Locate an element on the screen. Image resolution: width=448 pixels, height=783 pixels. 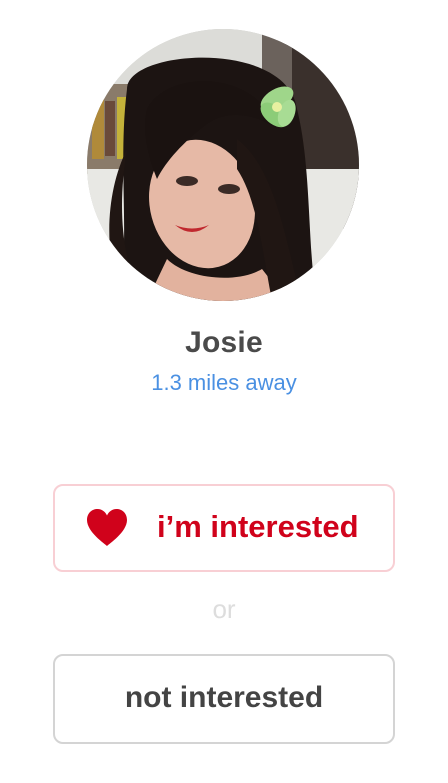
not-interested-label: not interested is located at coordinates (224, 697).